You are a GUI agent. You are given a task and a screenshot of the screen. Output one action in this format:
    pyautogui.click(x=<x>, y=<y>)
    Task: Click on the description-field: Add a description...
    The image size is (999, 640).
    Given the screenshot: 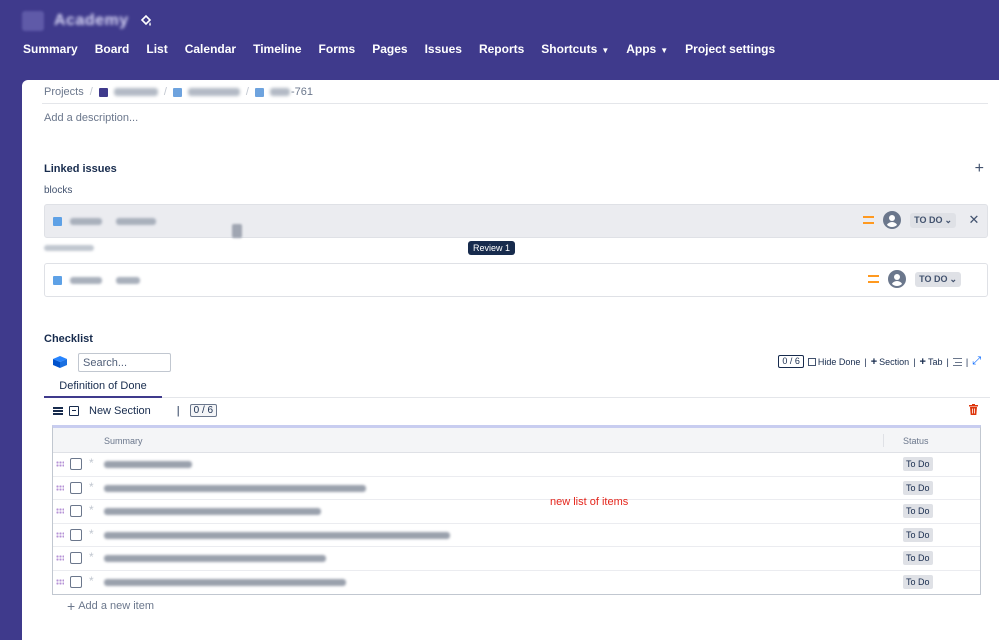 What is the action you would take?
    pyautogui.click(x=91, y=118)
    